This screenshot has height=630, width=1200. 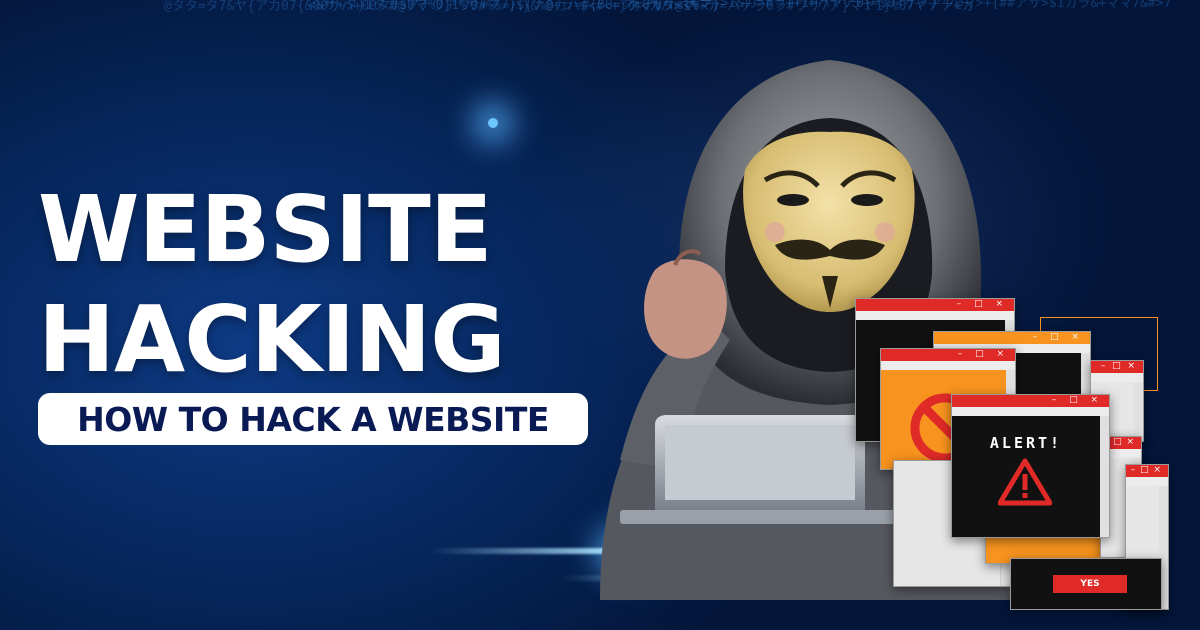 What do you see at coordinates (1026, 443) in the screenshot?
I see `alert-label: ALERT!` at bounding box center [1026, 443].